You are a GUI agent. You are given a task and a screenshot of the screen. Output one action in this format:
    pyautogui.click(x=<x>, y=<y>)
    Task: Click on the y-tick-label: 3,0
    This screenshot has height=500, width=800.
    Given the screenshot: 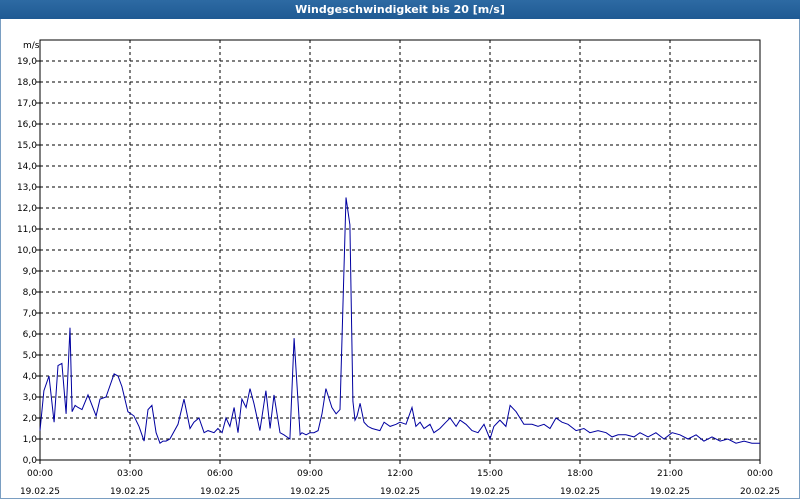 What is the action you would take?
    pyautogui.click(x=30, y=398)
    